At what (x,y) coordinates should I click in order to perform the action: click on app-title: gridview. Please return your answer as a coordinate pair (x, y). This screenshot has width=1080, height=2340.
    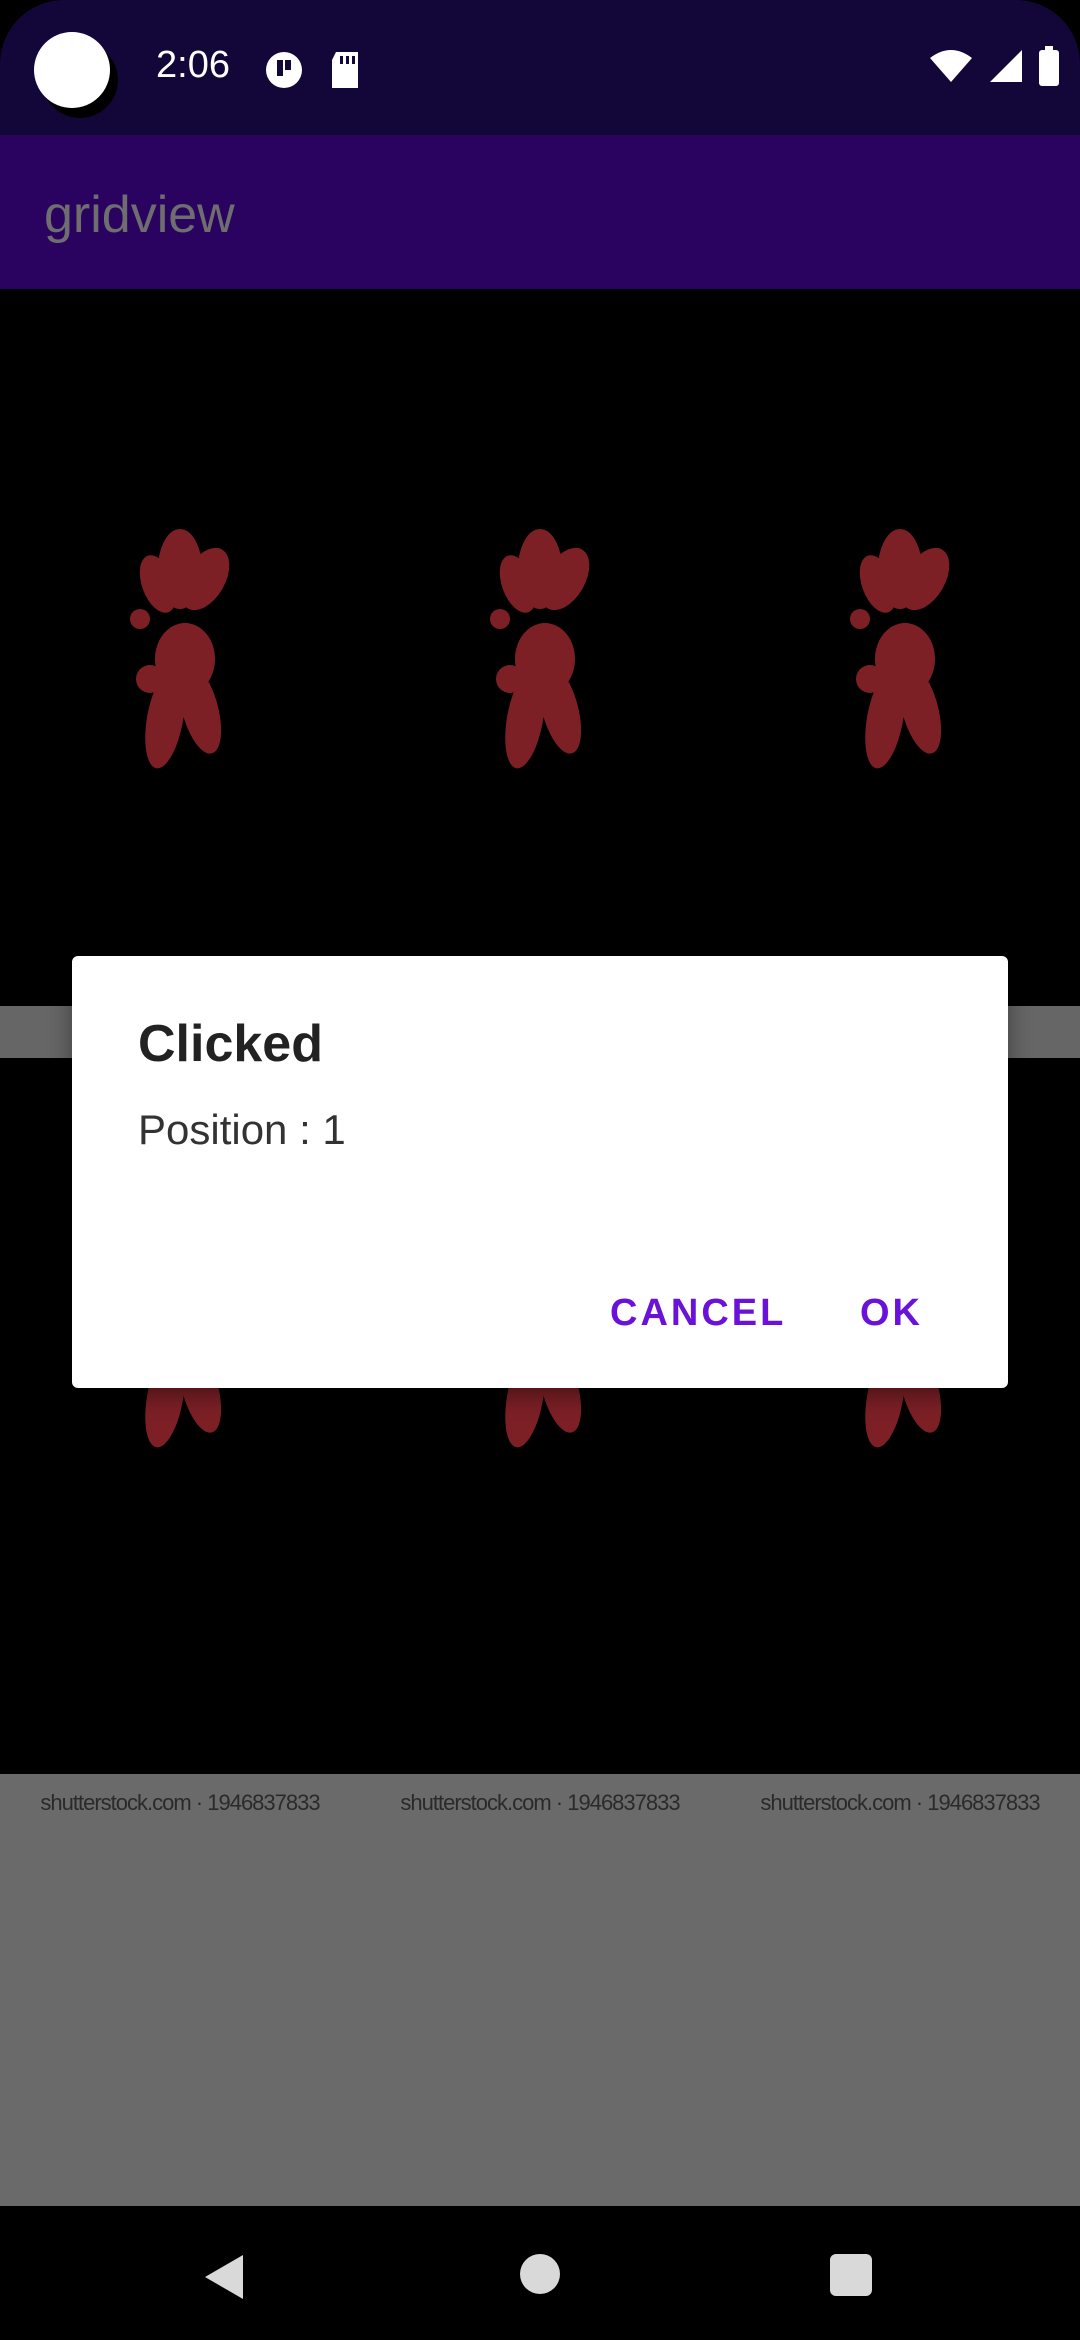
    Looking at the image, I should click on (139, 215).